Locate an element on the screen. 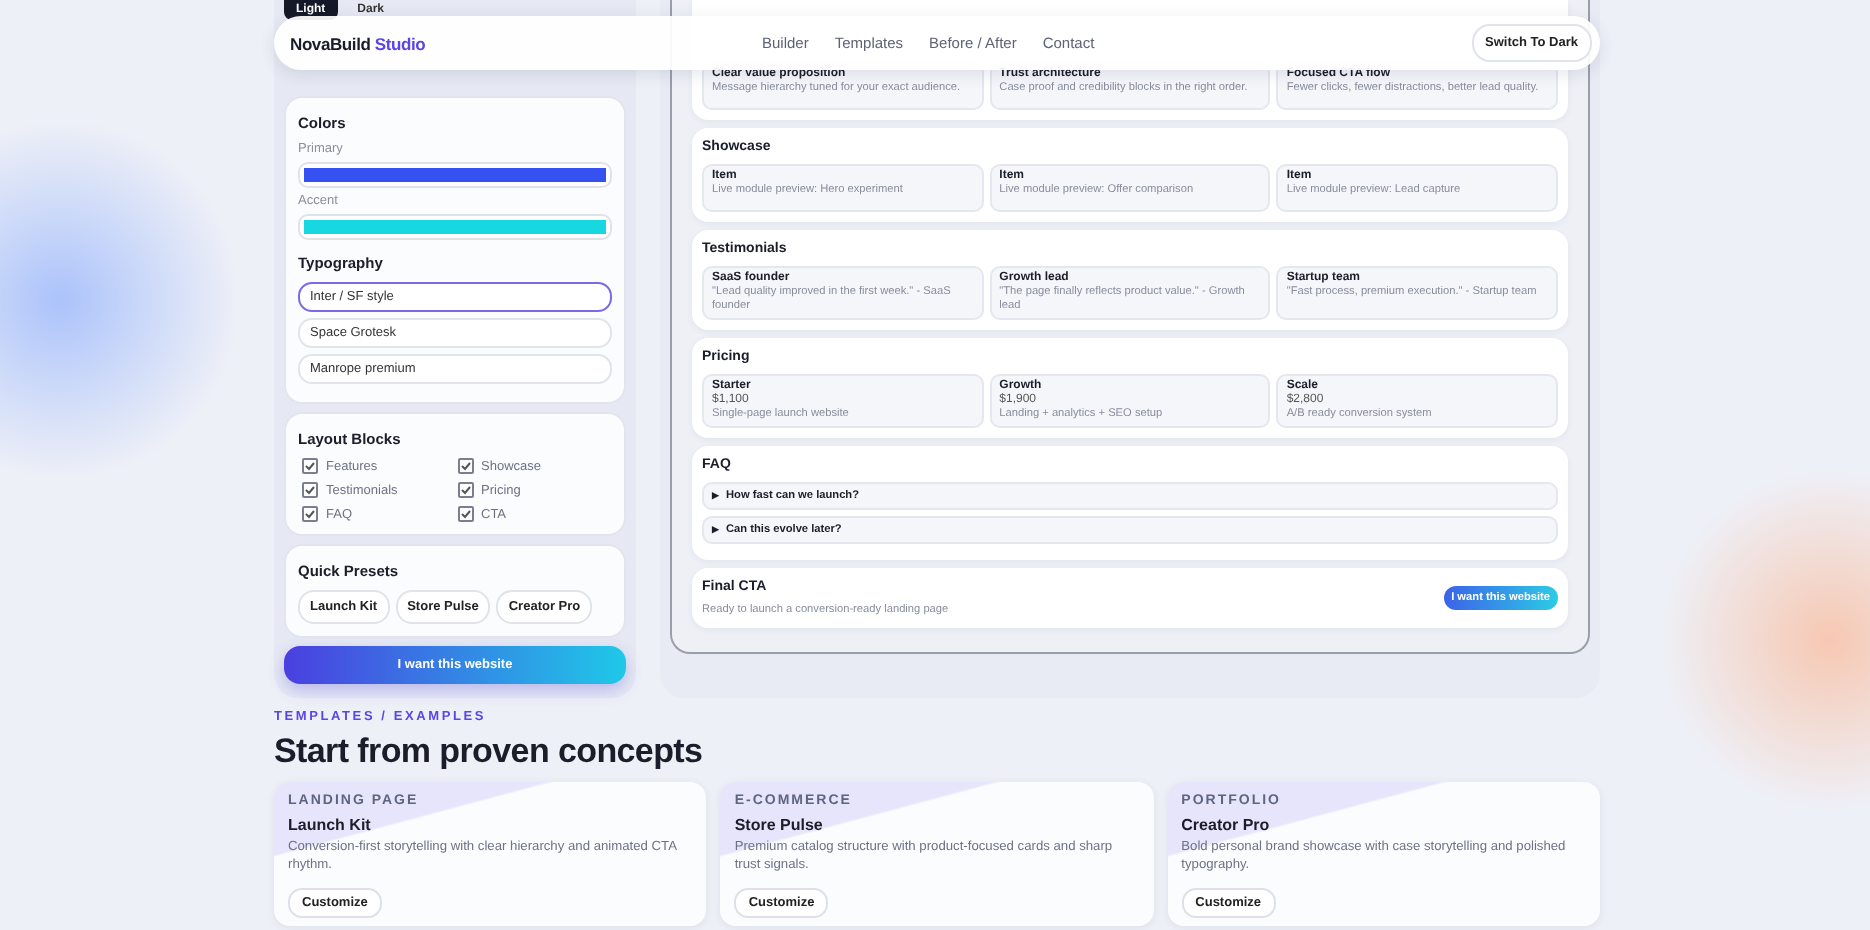  template-title: Creator Pro is located at coordinates (1226, 825).